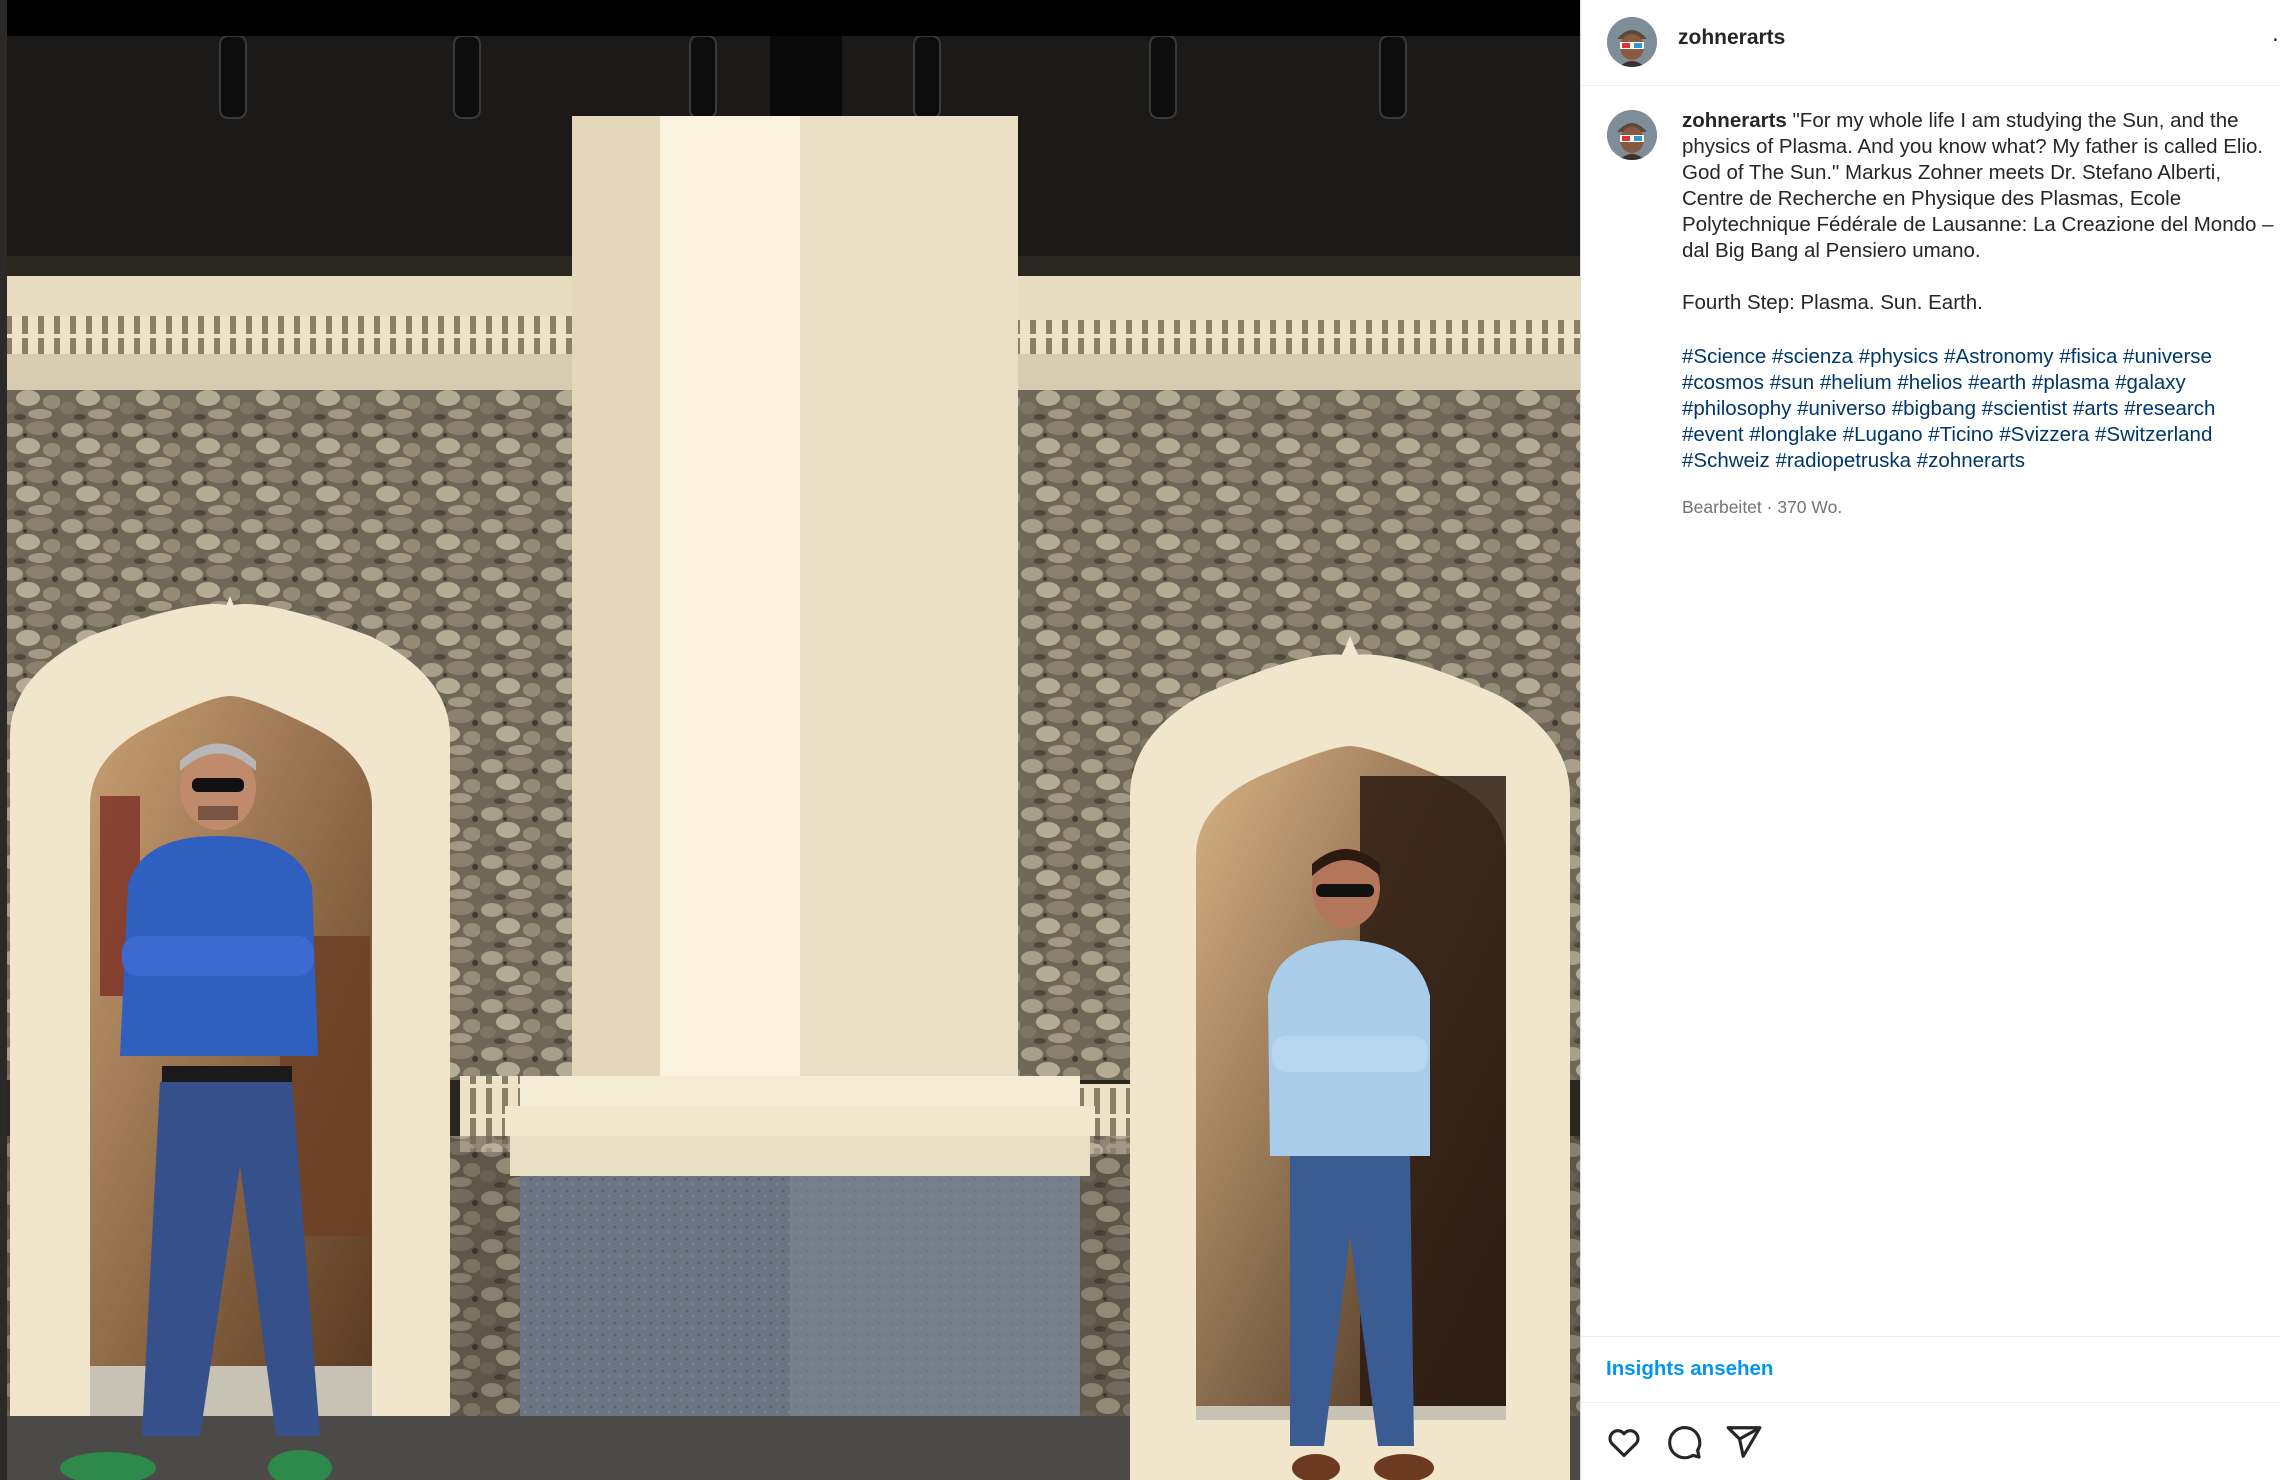 This screenshot has height=1480, width=2280. What do you see at coordinates (1812, 356) in the screenshot?
I see `hashtag: #scienza` at bounding box center [1812, 356].